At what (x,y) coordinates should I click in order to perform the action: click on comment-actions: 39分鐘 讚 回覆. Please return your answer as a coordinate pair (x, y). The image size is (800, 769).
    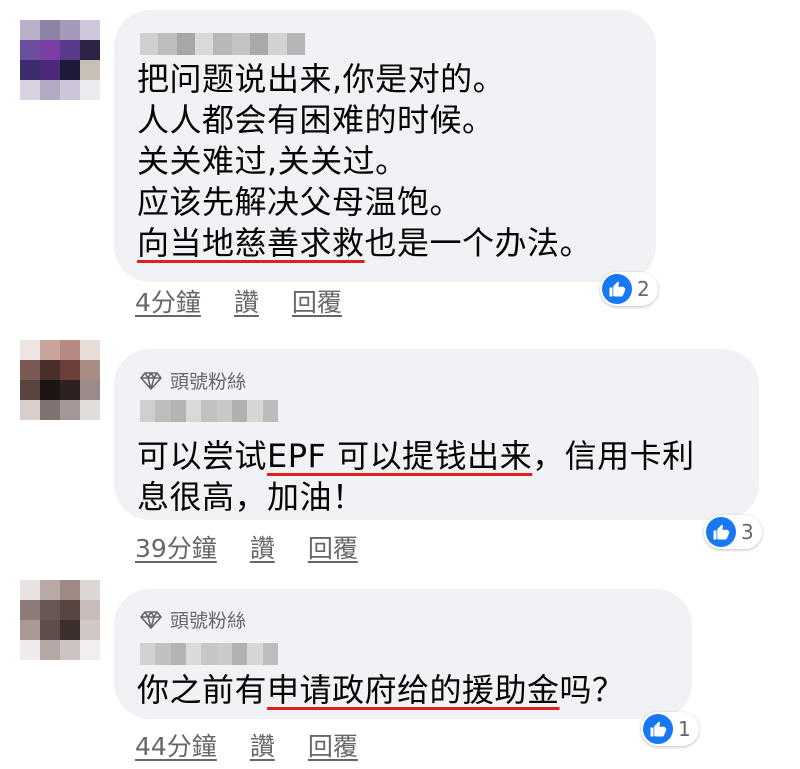
    Looking at the image, I should click on (263, 547).